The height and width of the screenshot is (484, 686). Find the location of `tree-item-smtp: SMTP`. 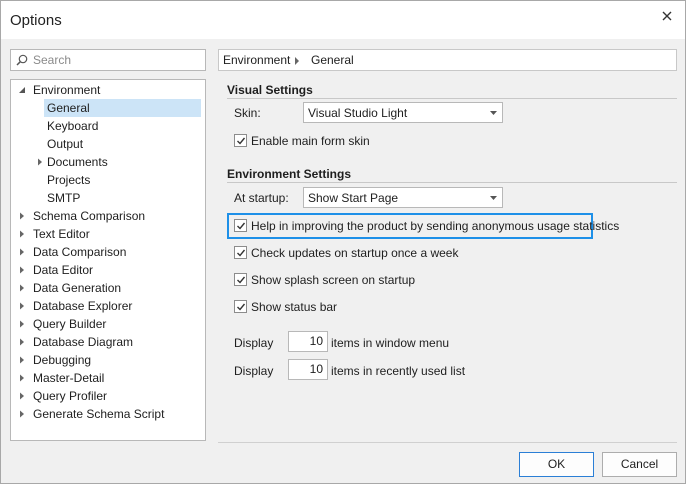

tree-item-smtp: SMTP is located at coordinates (119, 198).